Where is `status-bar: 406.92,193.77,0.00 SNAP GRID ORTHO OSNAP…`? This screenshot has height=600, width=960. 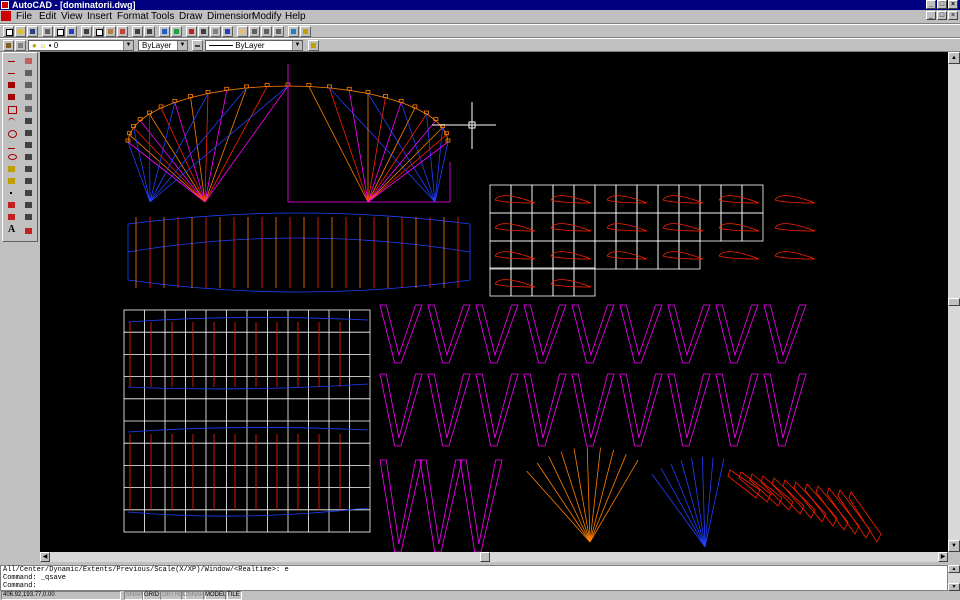
status-bar: 406.92,193.77,0.00 SNAP GRID ORTHO OSNAP… is located at coordinates (480, 595).